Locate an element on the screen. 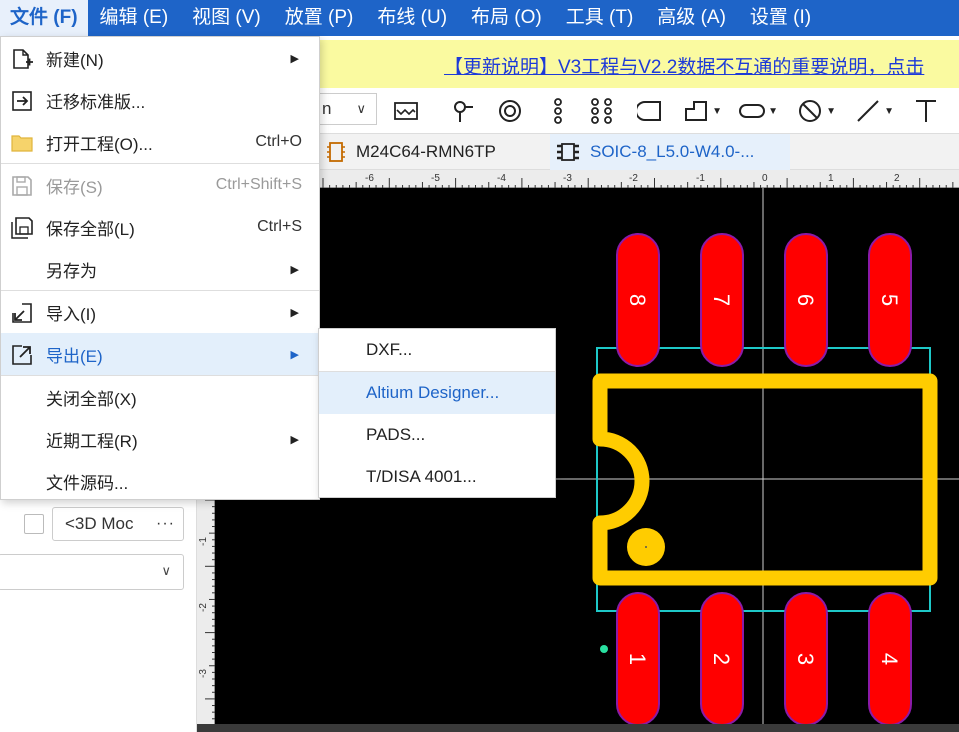 The height and width of the screenshot is (732, 959). footprint-icon is located at coordinates (568, 152).